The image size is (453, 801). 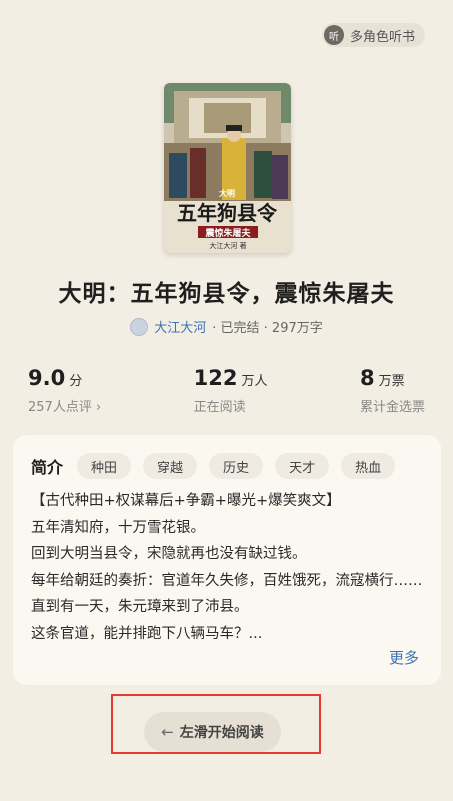 What do you see at coordinates (167, 732) in the screenshot?
I see `arrow-left-icon: ←` at bounding box center [167, 732].